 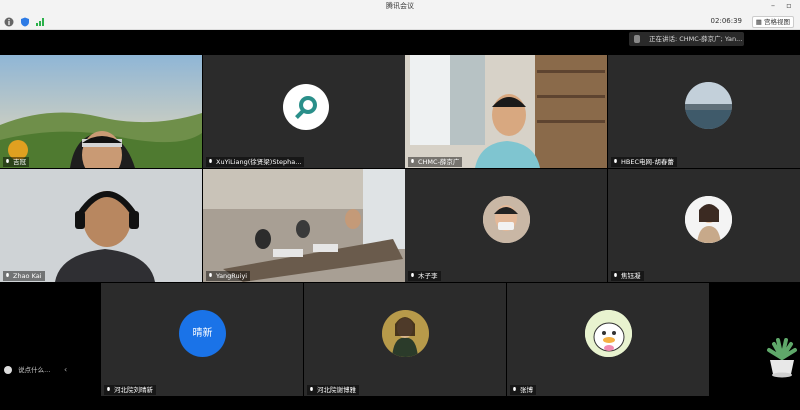 I want to click on search-icon, so click(x=306, y=107).